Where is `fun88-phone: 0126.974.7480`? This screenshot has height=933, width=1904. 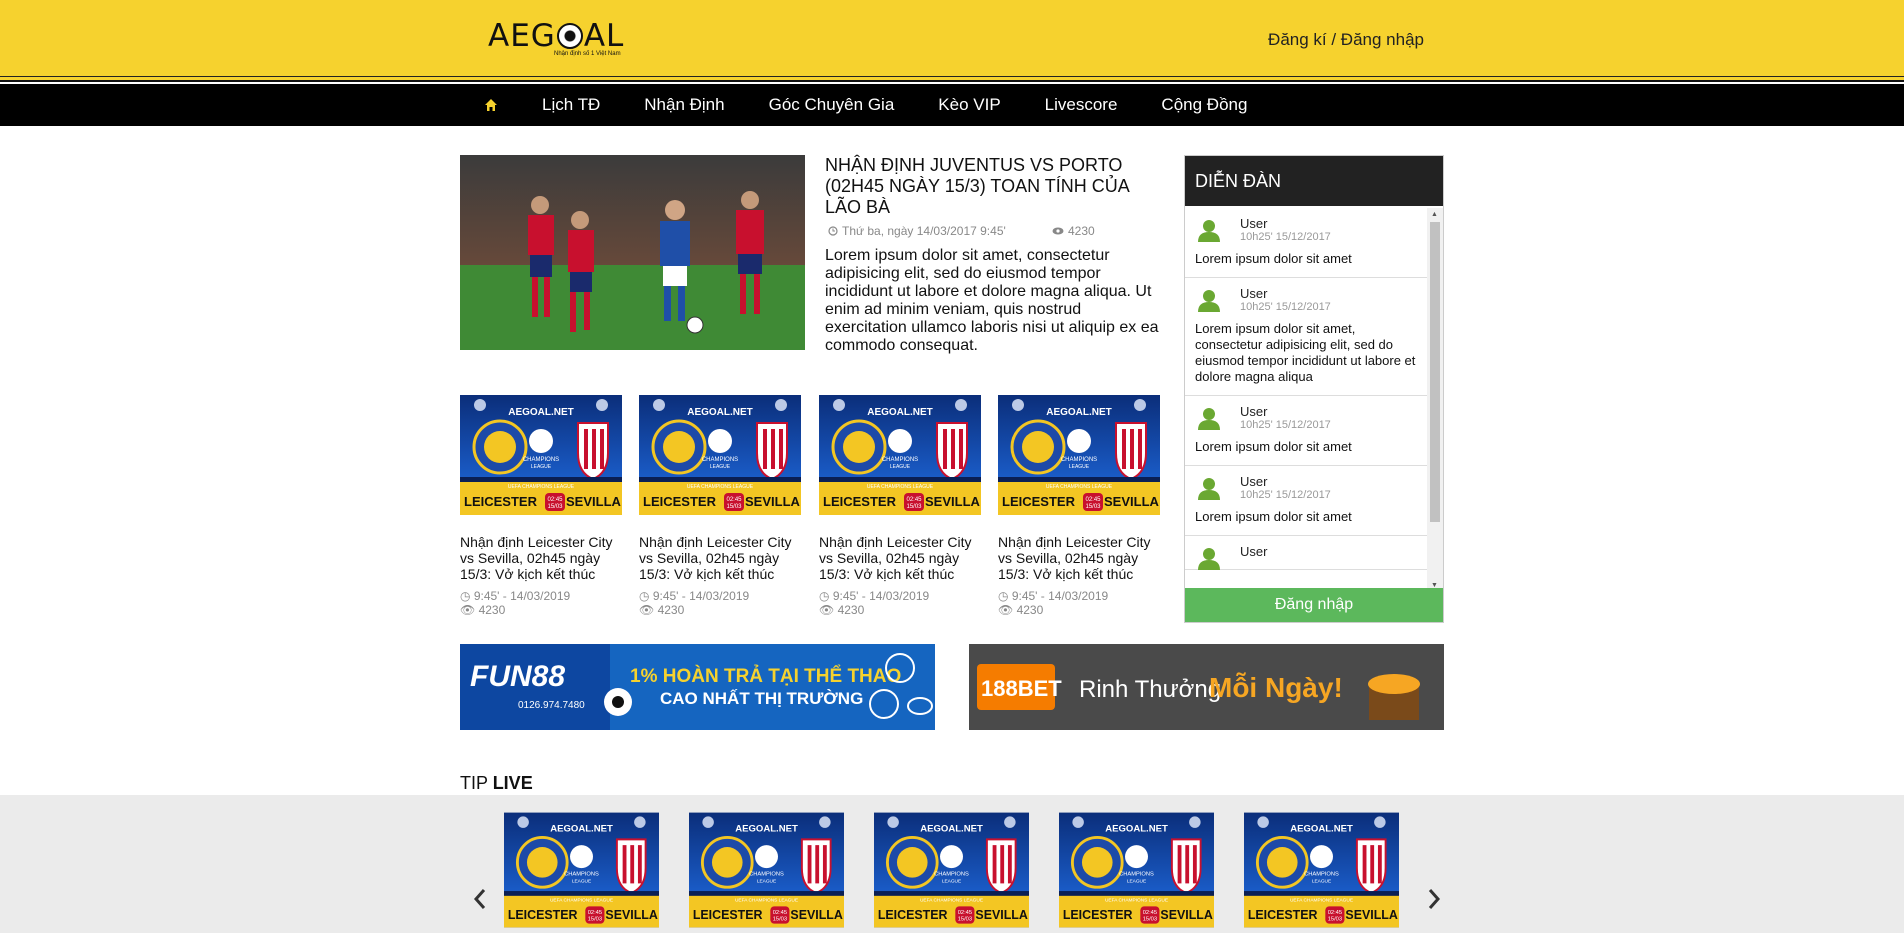
fun88-phone: 0126.974.7480 is located at coordinates (551, 705).